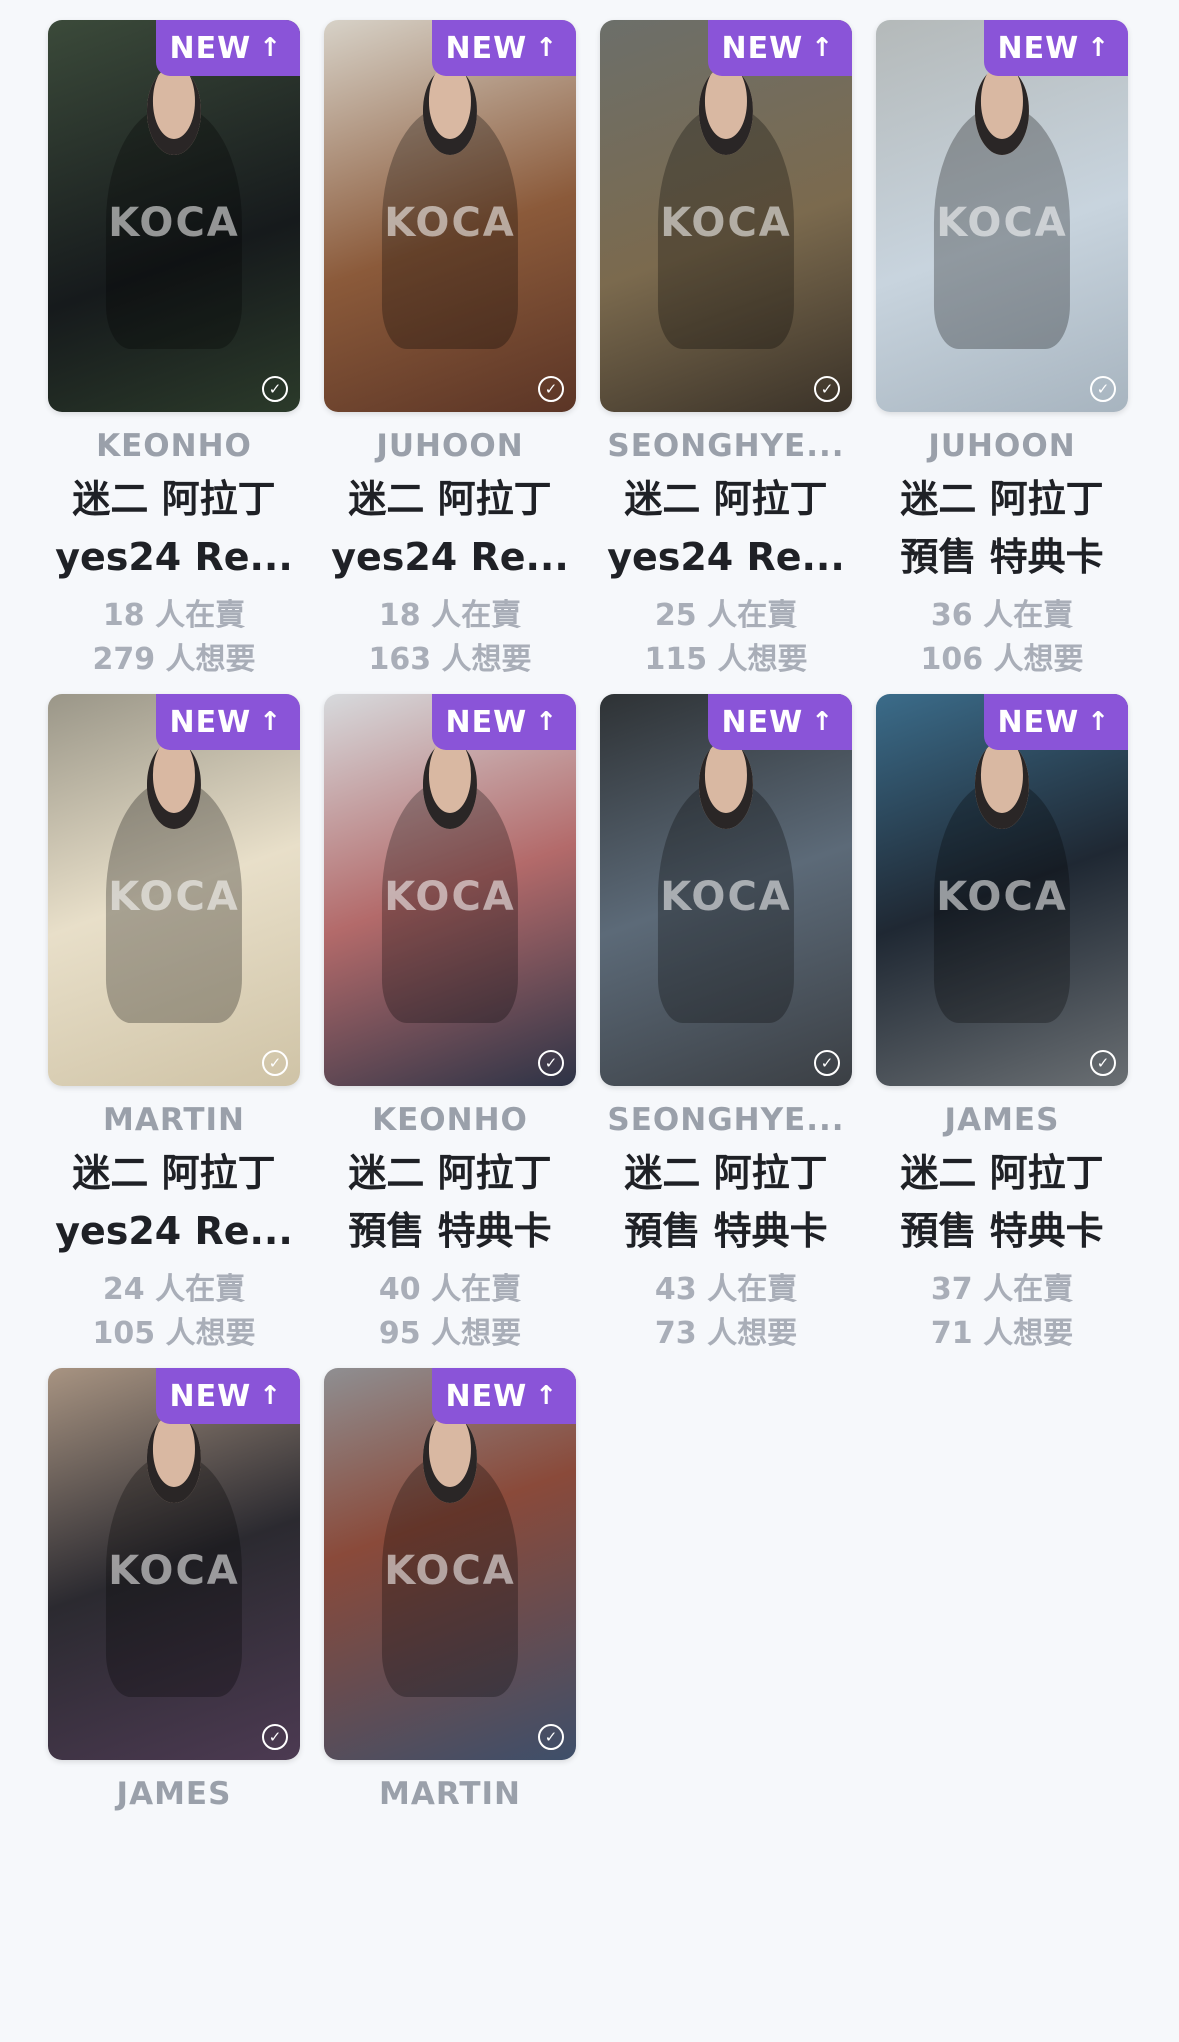 Image resolution: width=1179 pixels, height=2042 pixels. Describe the element at coordinates (174, 1289) in the screenshot. I see `selling-count: 24 人在賣` at that location.